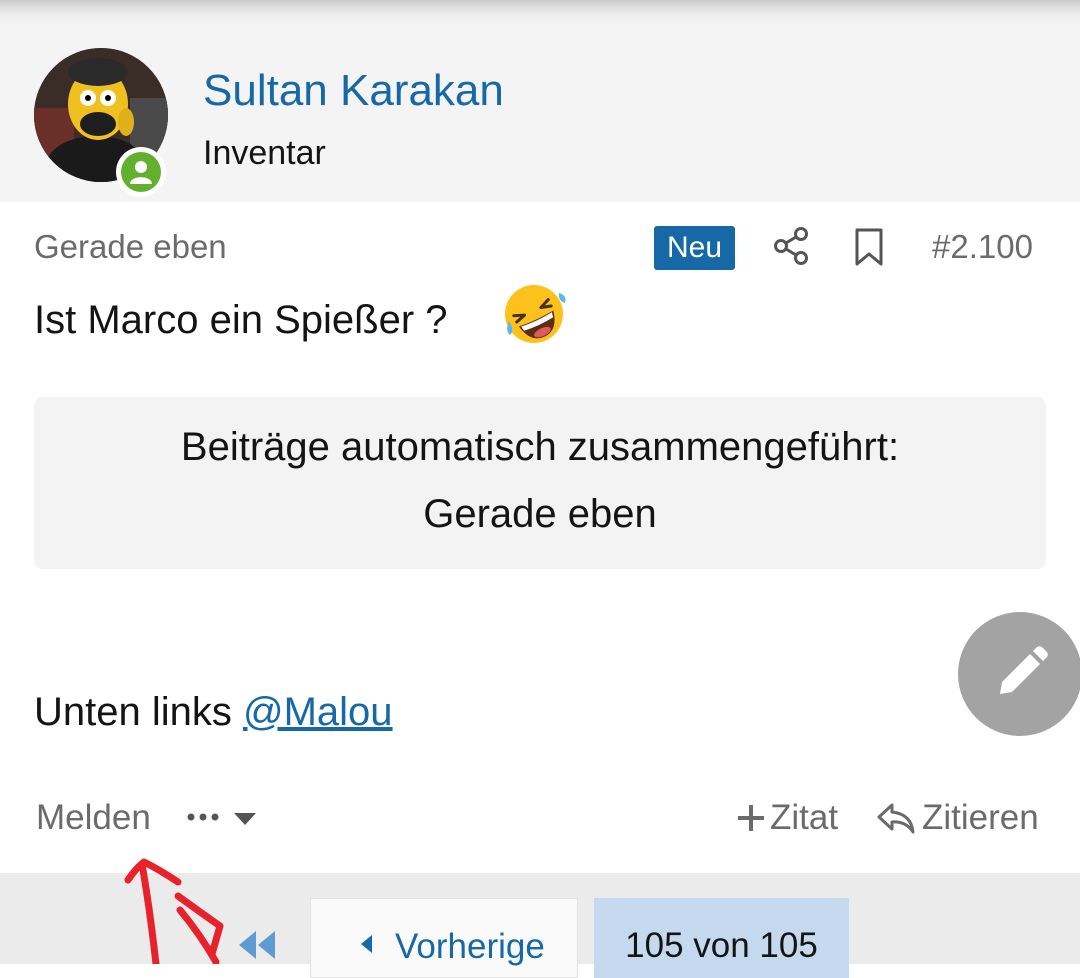 The width and height of the screenshot is (1080, 978). What do you see at coordinates (751, 818) in the screenshot?
I see `plus-icon` at bounding box center [751, 818].